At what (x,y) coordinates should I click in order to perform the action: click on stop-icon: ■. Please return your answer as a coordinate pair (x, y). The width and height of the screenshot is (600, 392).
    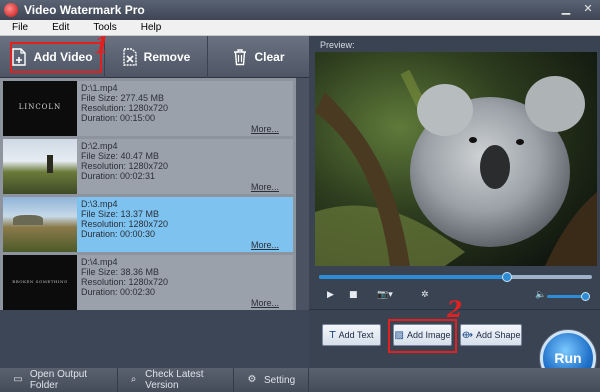
    Looking at the image, I should click on (353, 295).